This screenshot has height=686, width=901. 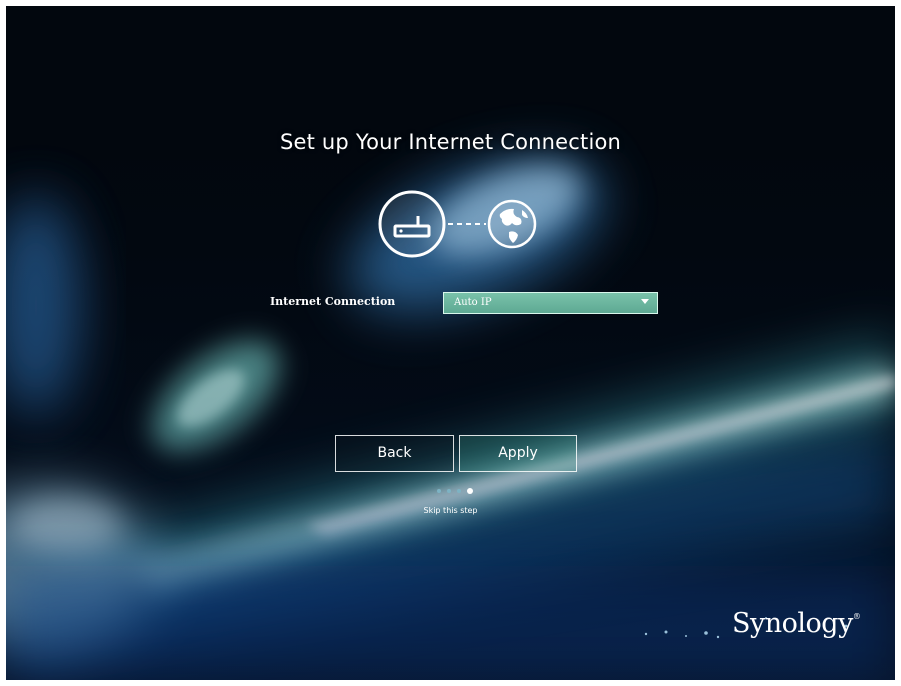 I want to click on brand-mark: ®, so click(x=856, y=616).